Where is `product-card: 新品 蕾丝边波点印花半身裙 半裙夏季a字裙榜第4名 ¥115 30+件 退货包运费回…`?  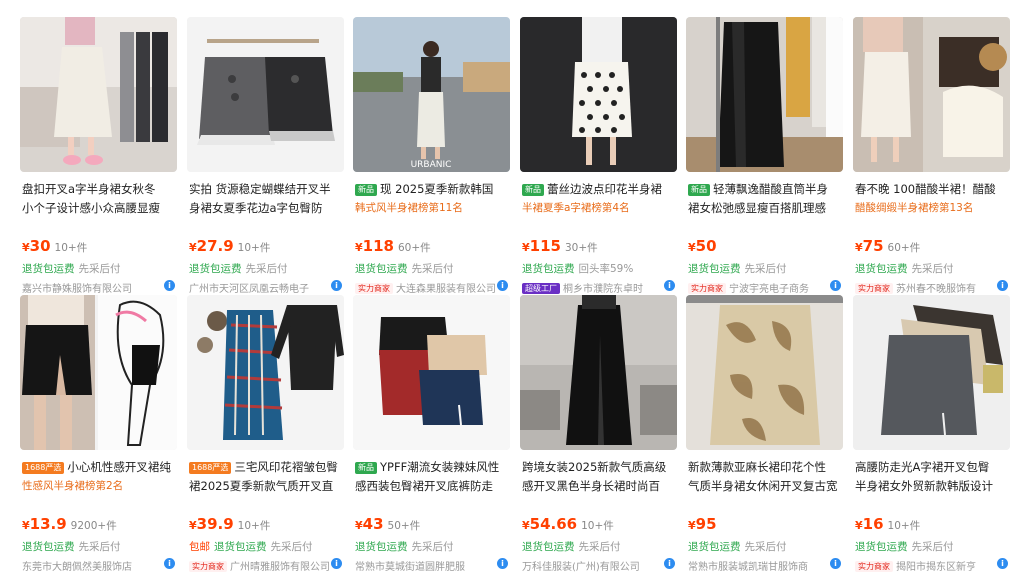
product-card: 新品 蕾丝边波点印花半身裙 半裙夏季a字裙榜第4名 ¥115 30+件 退货包运费回… is located at coordinates (598, 156).